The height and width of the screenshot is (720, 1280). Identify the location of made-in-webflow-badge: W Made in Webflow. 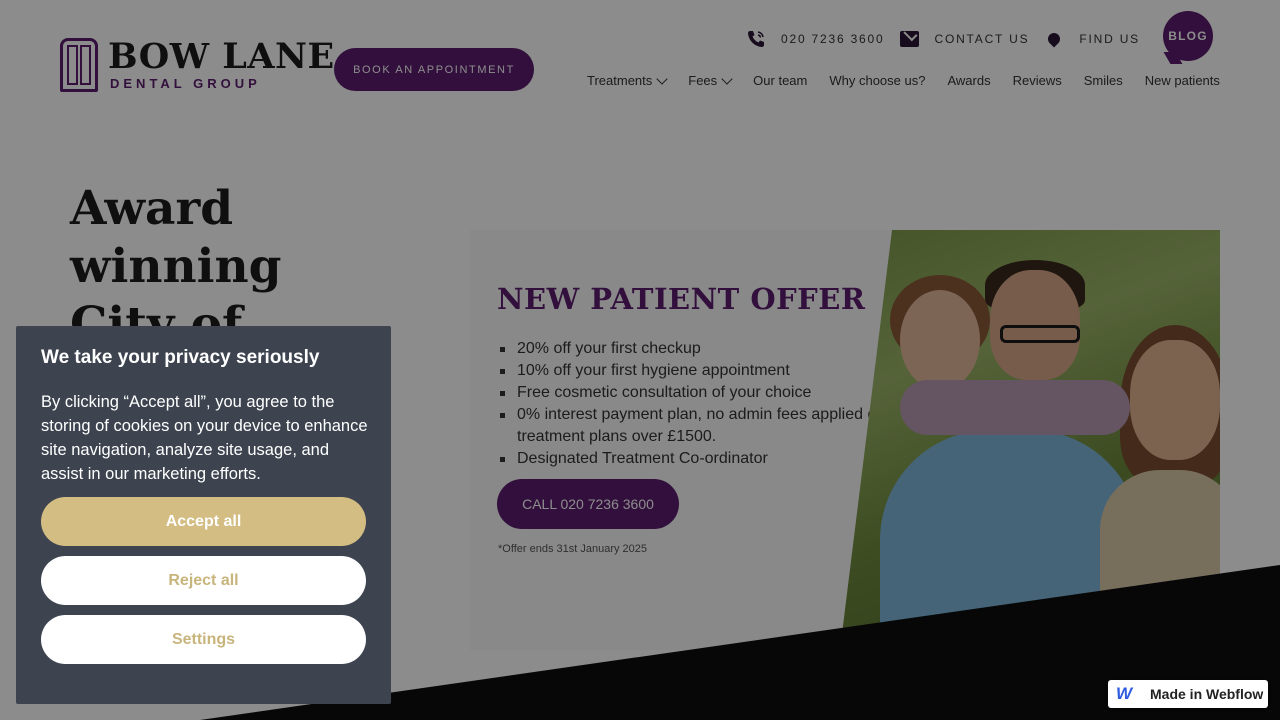
(1188, 694).